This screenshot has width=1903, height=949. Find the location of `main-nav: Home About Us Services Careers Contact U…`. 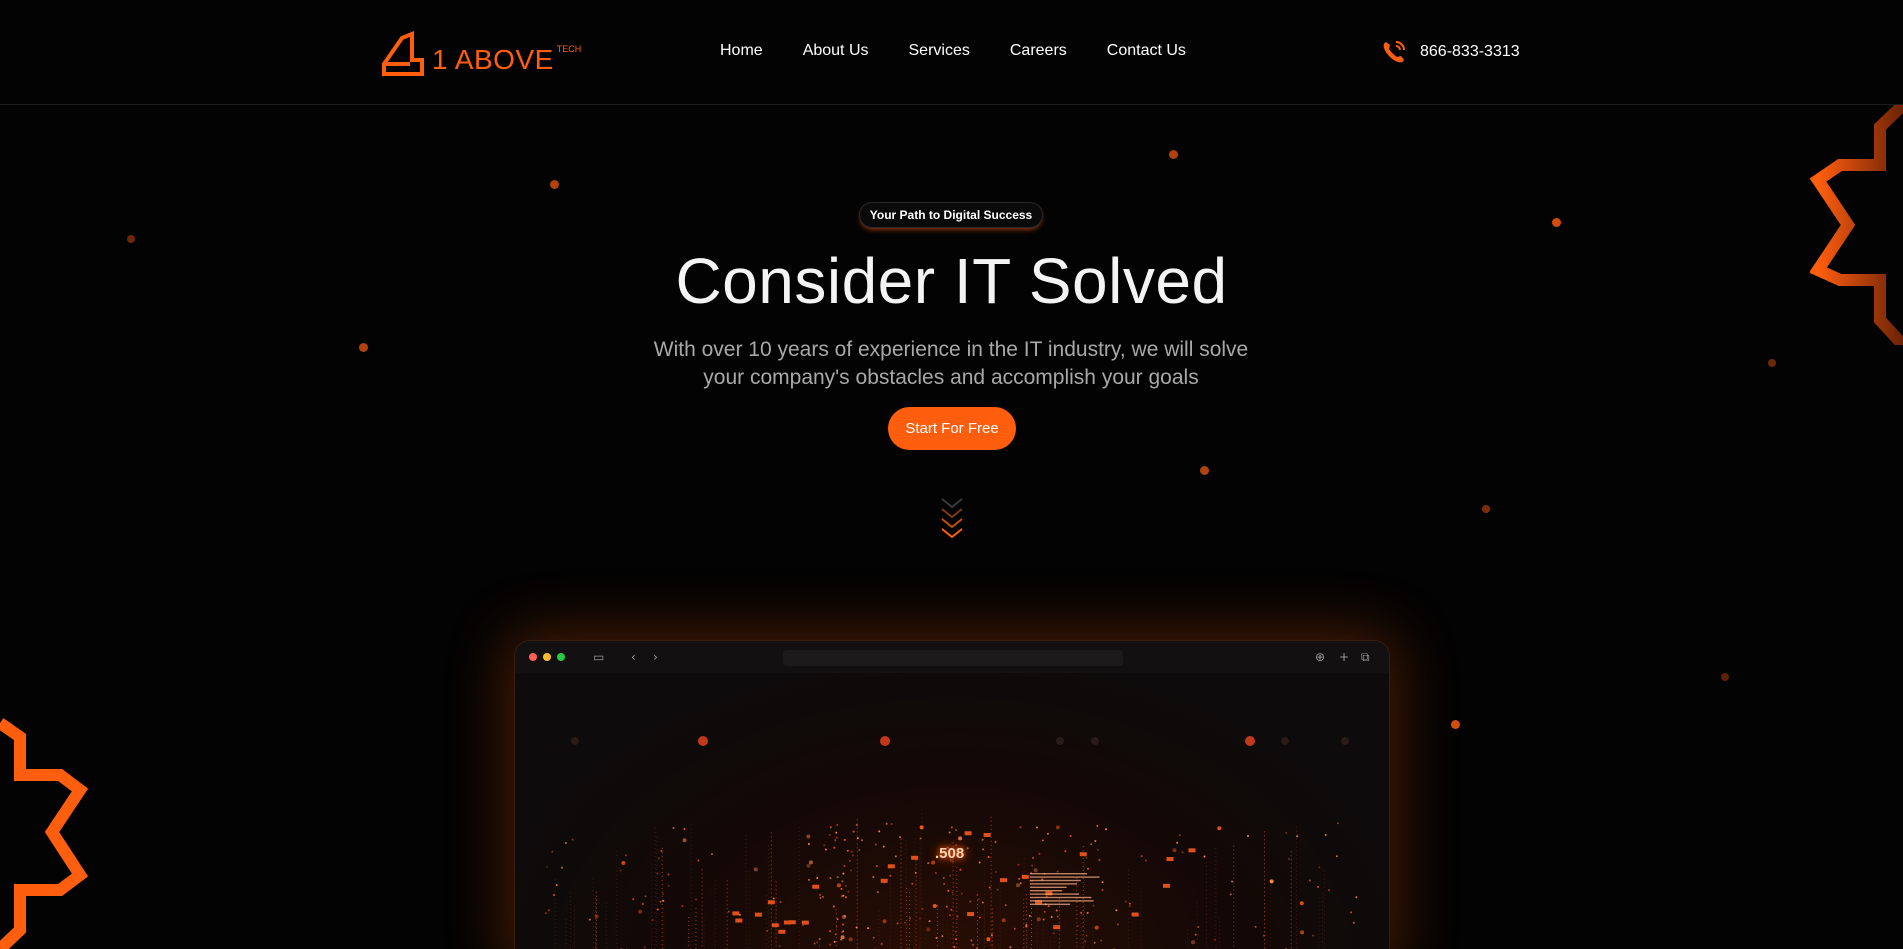

main-nav: Home About Us Services Careers Contact U… is located at coordinates (973, 51).